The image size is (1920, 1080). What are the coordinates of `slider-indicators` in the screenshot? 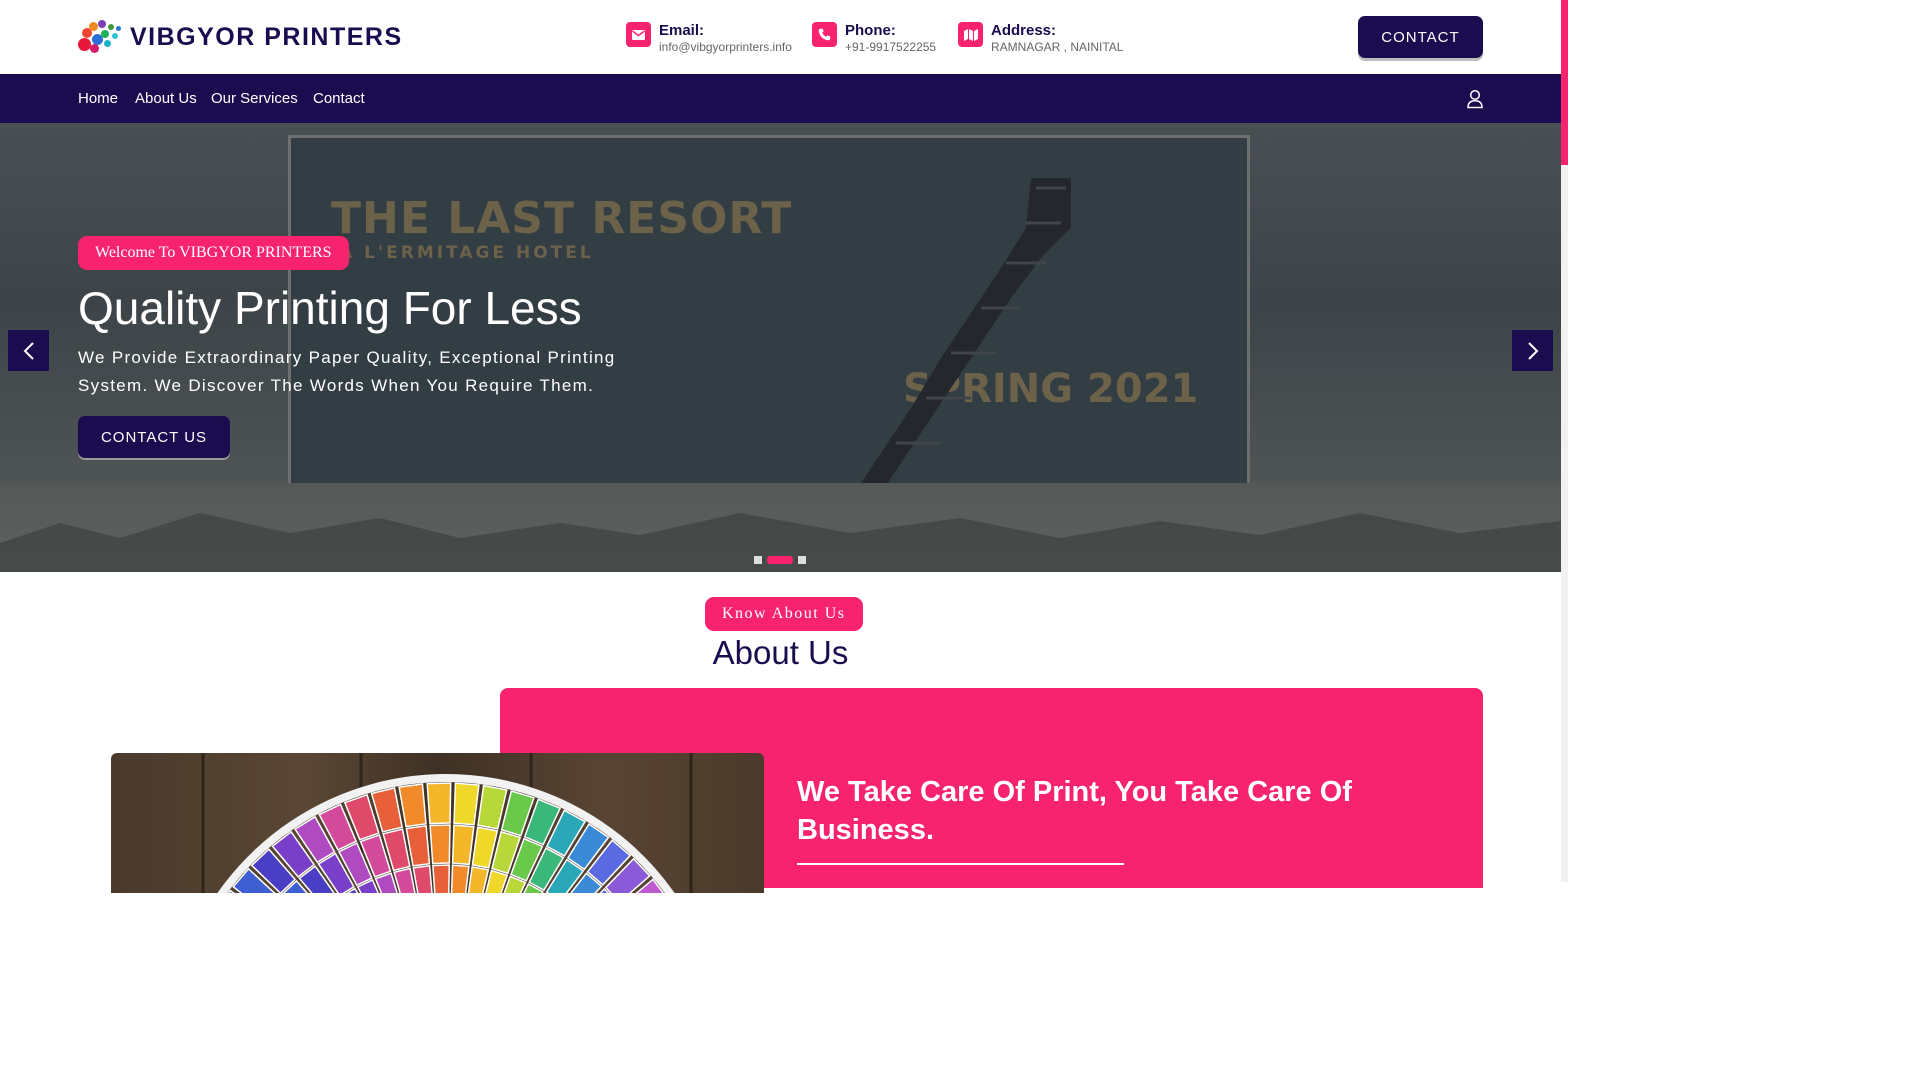 It's located at (782, 560).